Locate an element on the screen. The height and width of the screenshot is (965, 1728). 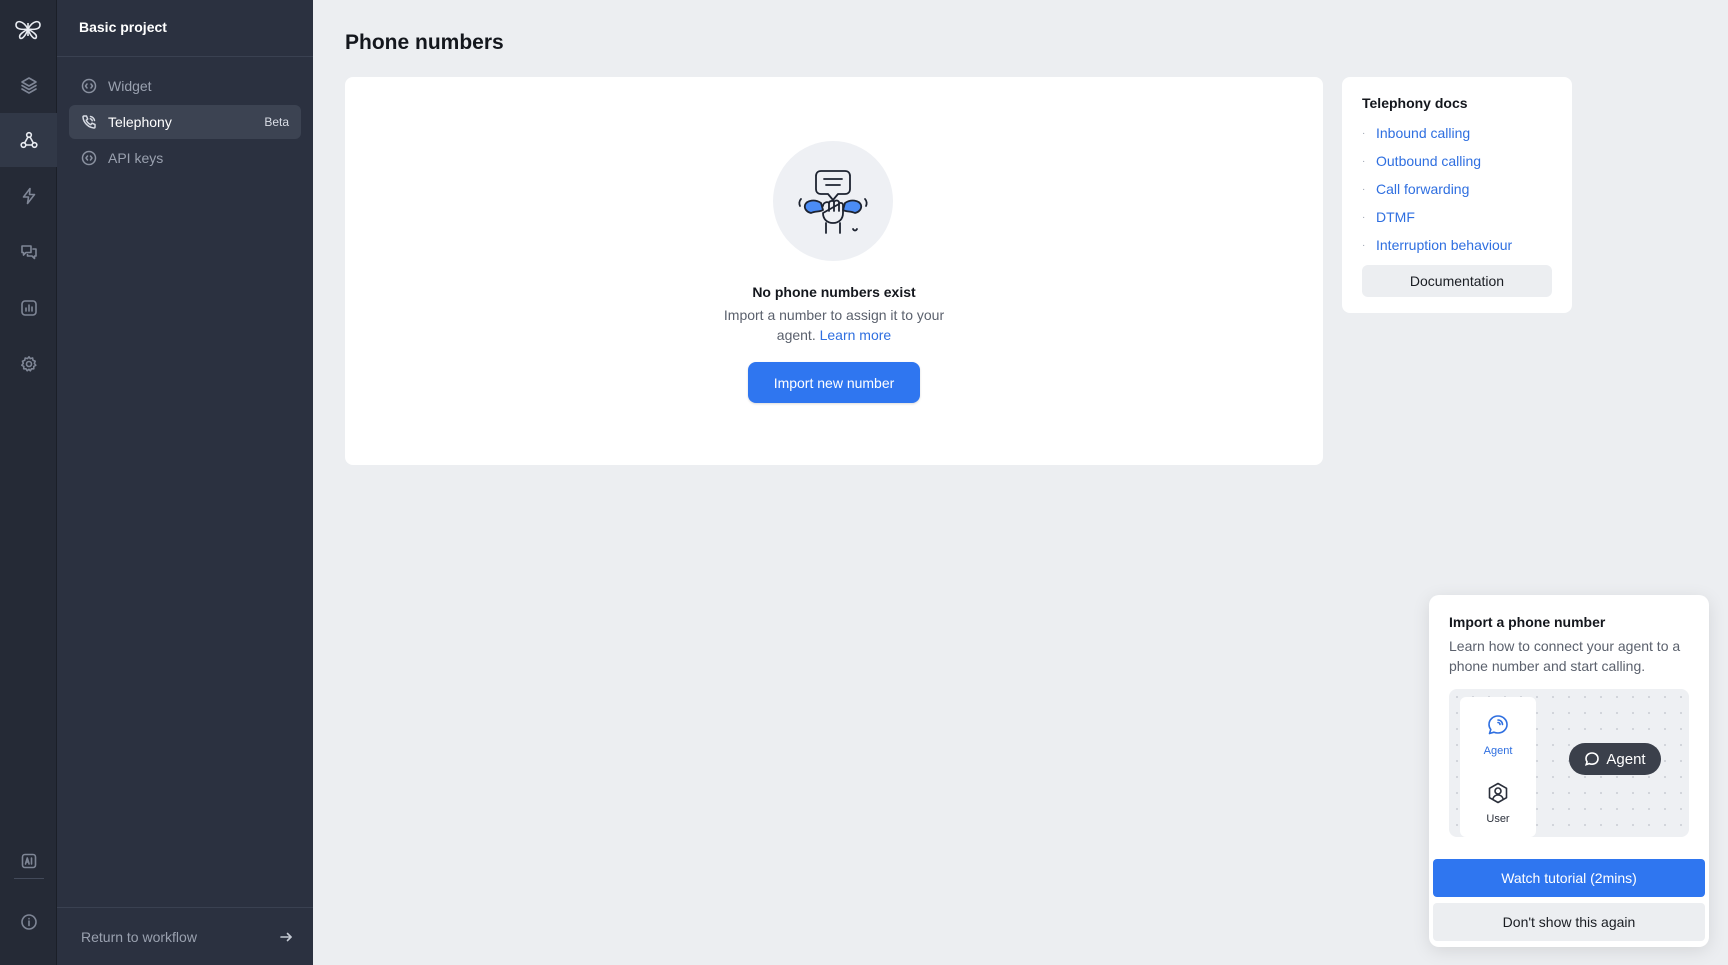
gear-icon is located at coordinates (28, 364).